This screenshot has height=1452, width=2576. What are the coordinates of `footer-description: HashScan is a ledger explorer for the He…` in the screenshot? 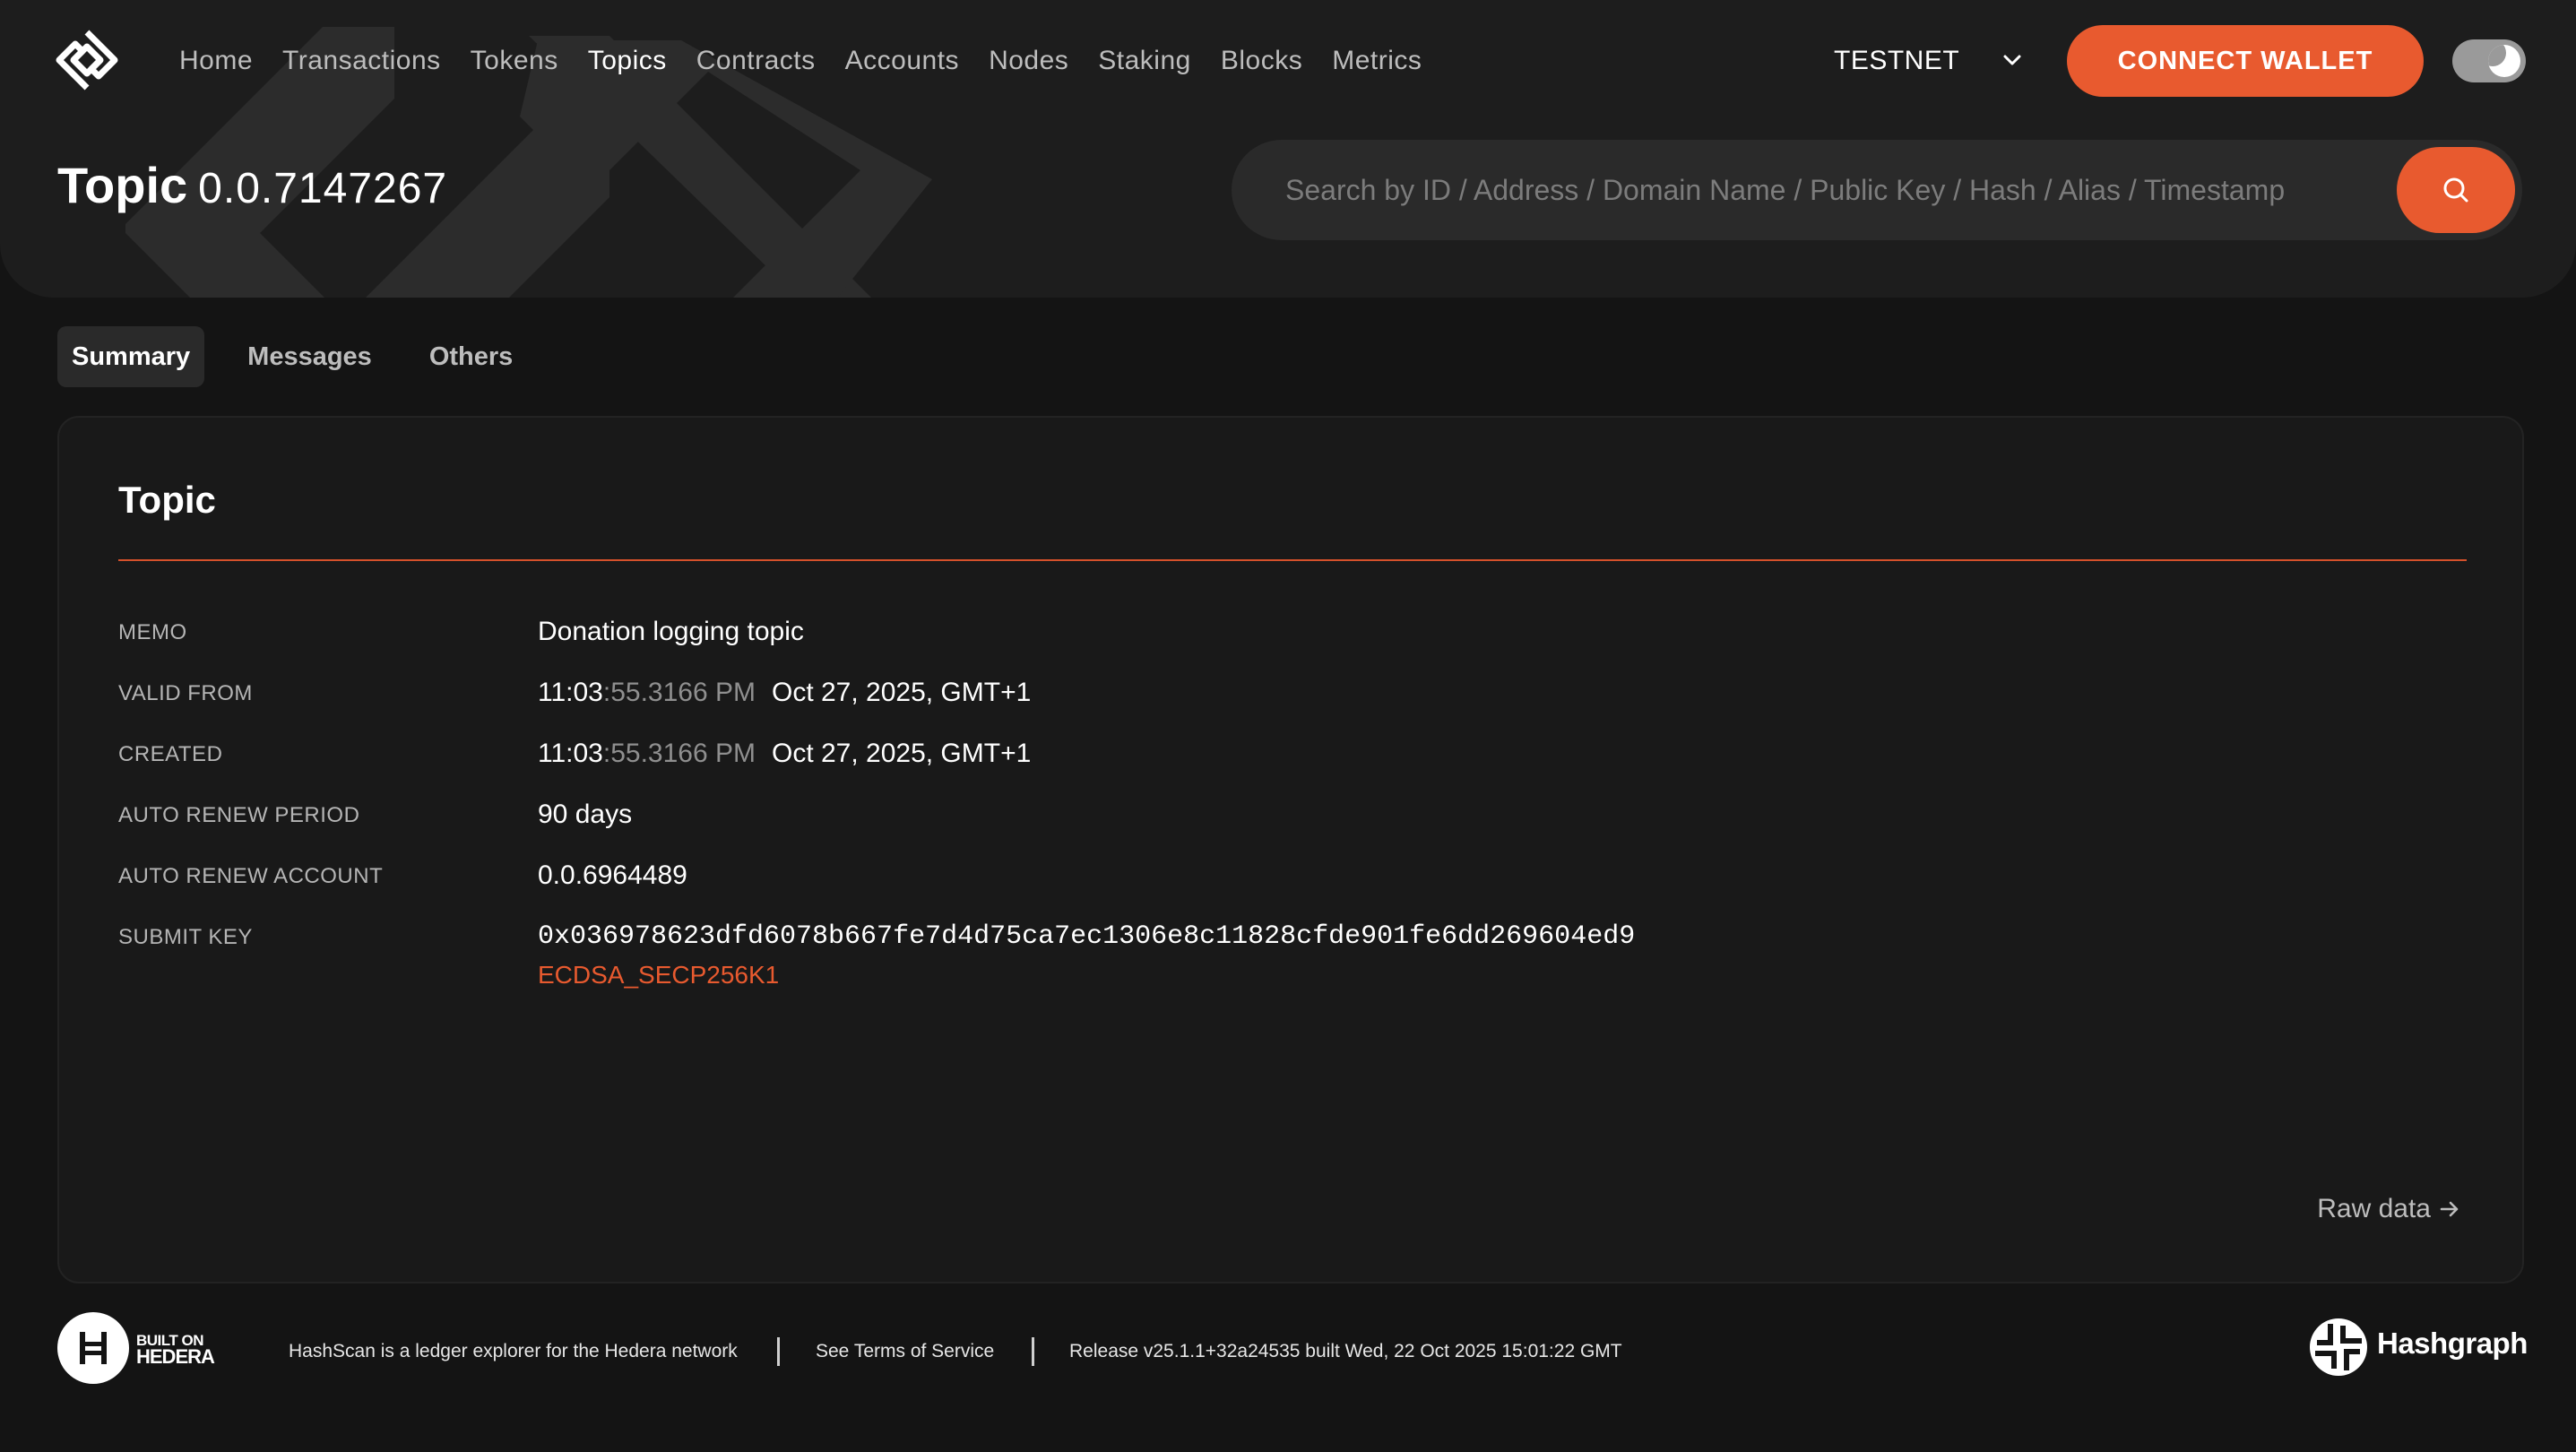 It's located at (513, 1351).